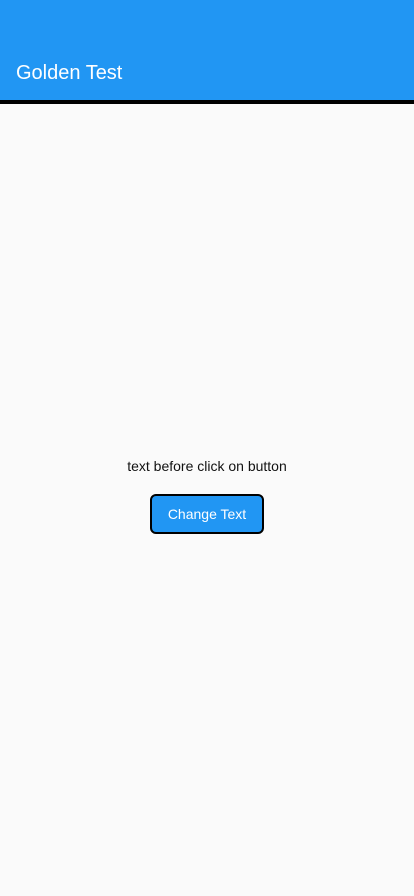 This screenshot has height=896, width=414. What do you see at coordinates (207, 514) in the screenshot?
I see `change-text-button: Change Text` at bounding box center [207, 514].